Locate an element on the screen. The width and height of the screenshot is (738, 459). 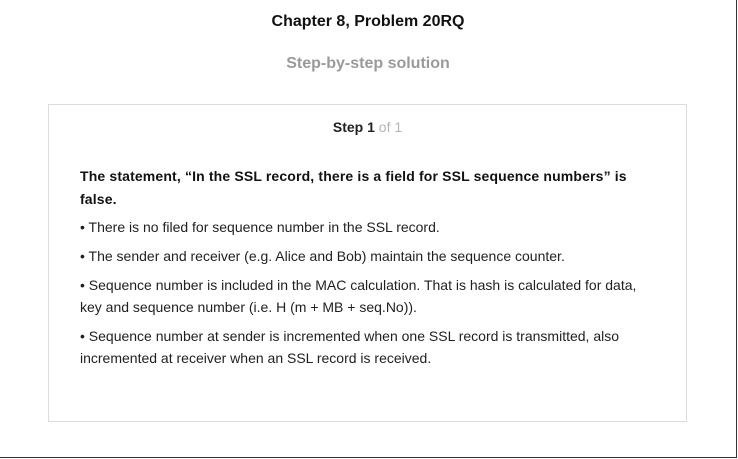
step-total: of 1 is located at coordinates (390, 127).